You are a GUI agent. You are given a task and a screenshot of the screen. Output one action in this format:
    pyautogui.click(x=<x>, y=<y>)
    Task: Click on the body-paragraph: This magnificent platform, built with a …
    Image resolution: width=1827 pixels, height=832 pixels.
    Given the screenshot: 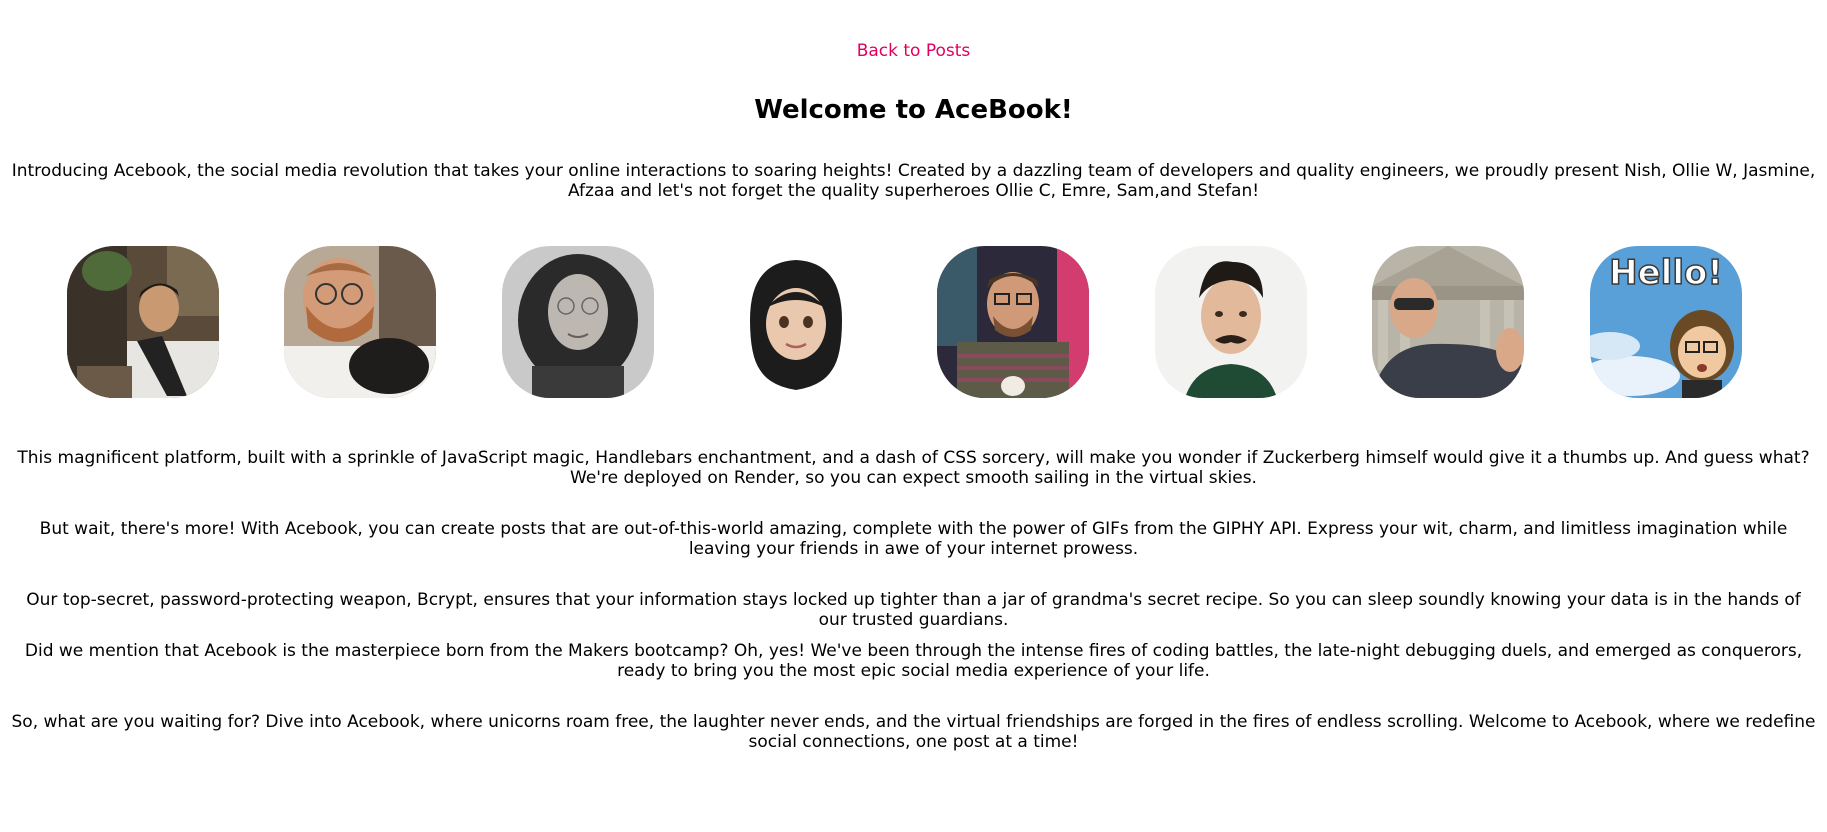 What is the action you would take?
    pyautogui.click(x=913, y=468)
    